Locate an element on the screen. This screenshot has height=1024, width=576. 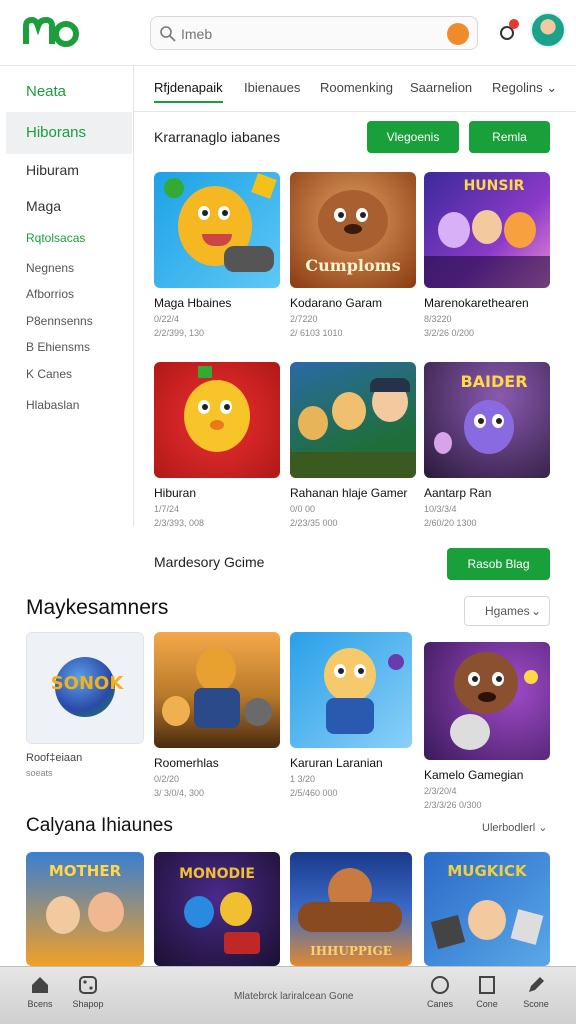
game-meta: 3/ 3/0/4, 300 is located at coordinates (179, 793).